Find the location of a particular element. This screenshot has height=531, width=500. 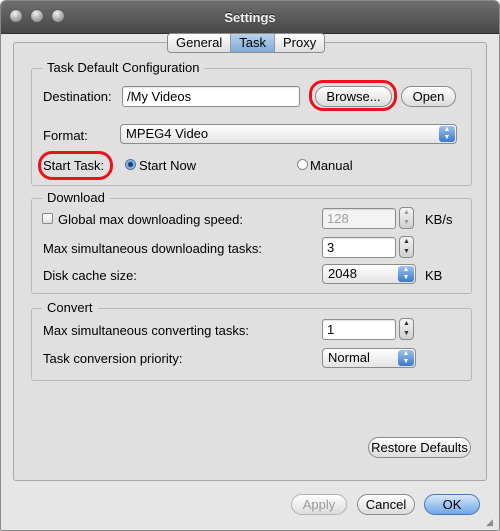

disk-cache-label: Disk cache size: is located at coordinates (90, 275).